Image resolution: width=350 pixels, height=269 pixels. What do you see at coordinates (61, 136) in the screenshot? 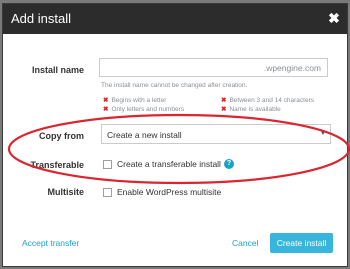
I see `copy-from-label: Copy from` at bounding box center [61, 136].